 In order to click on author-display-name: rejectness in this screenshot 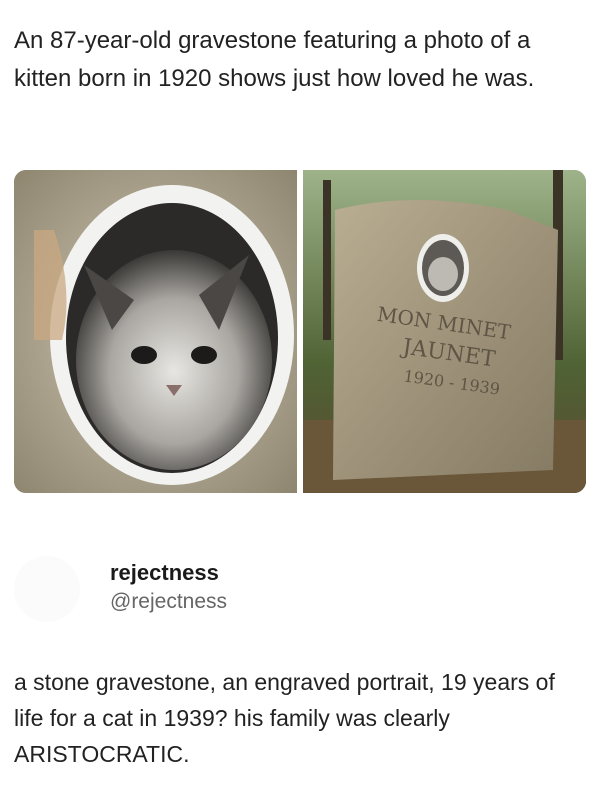, I will do `click(164, 573)`.